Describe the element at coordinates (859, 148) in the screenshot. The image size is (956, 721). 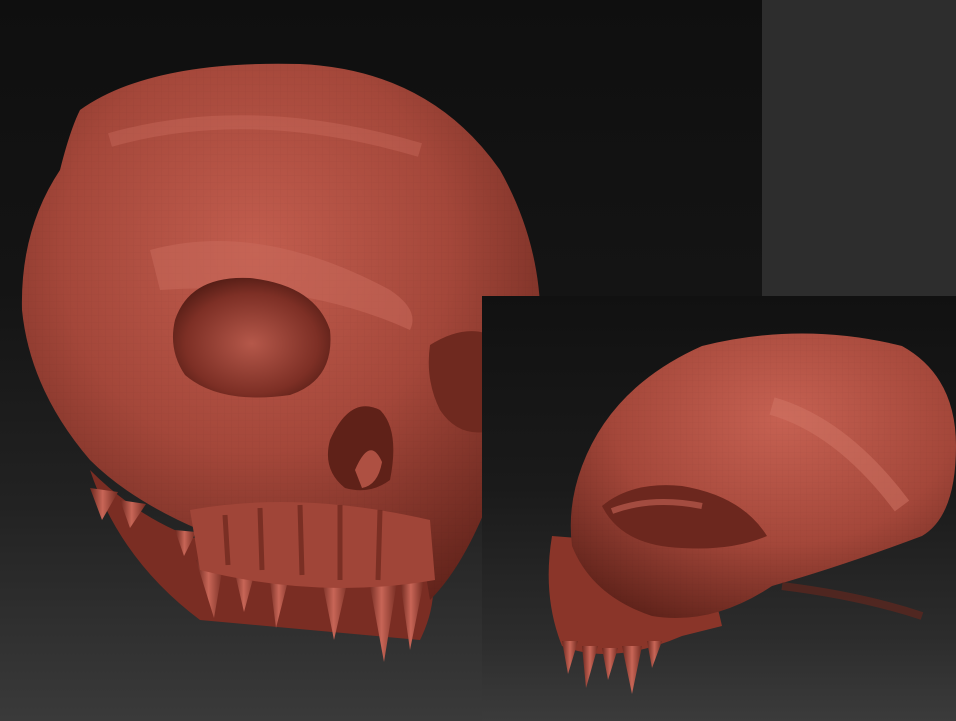
I see `viewport-background-corner` at that location.